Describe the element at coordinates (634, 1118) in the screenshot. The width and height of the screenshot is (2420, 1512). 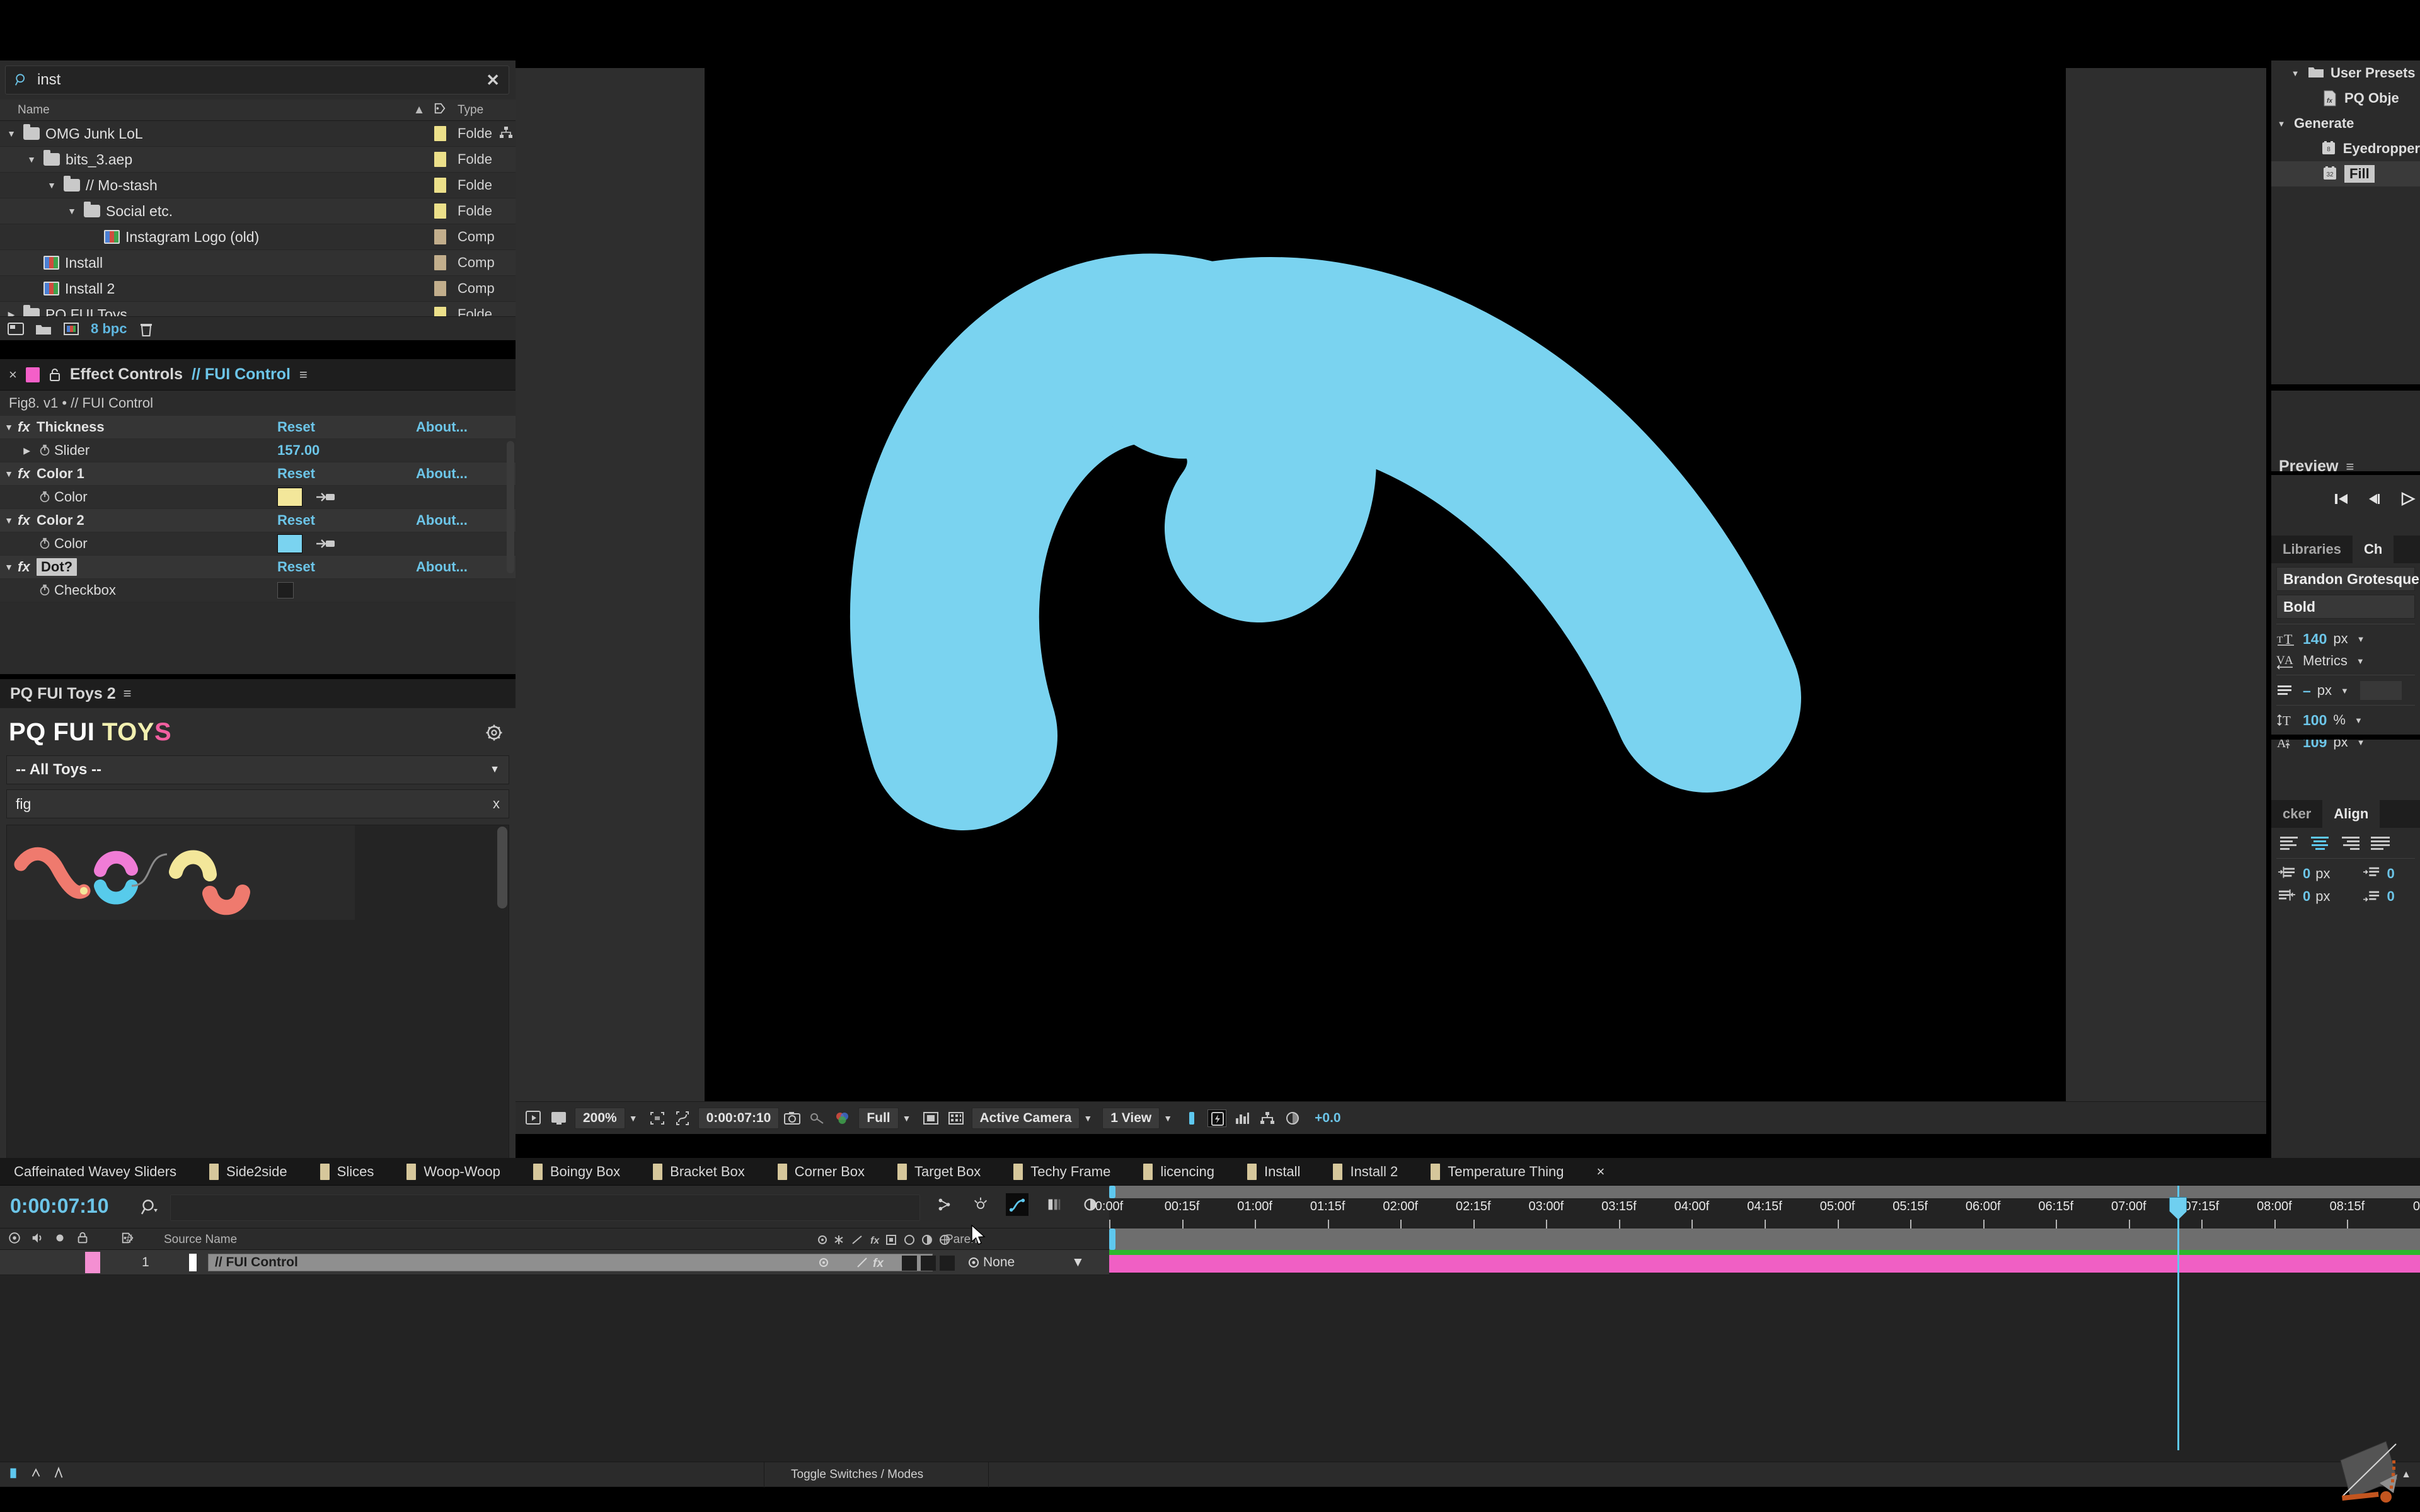
I see `zoom-caret-icon: ▼` at that location.